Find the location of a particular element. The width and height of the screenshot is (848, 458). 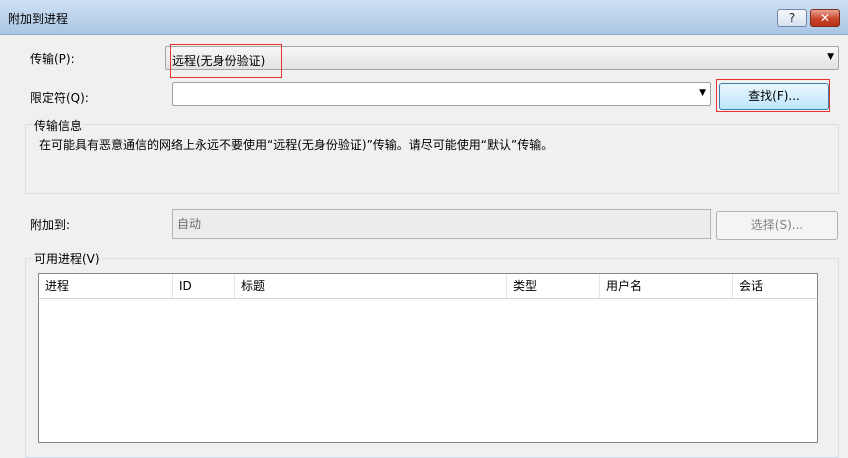

window-title: 附加到进程 is located at coordinates (38, 19).